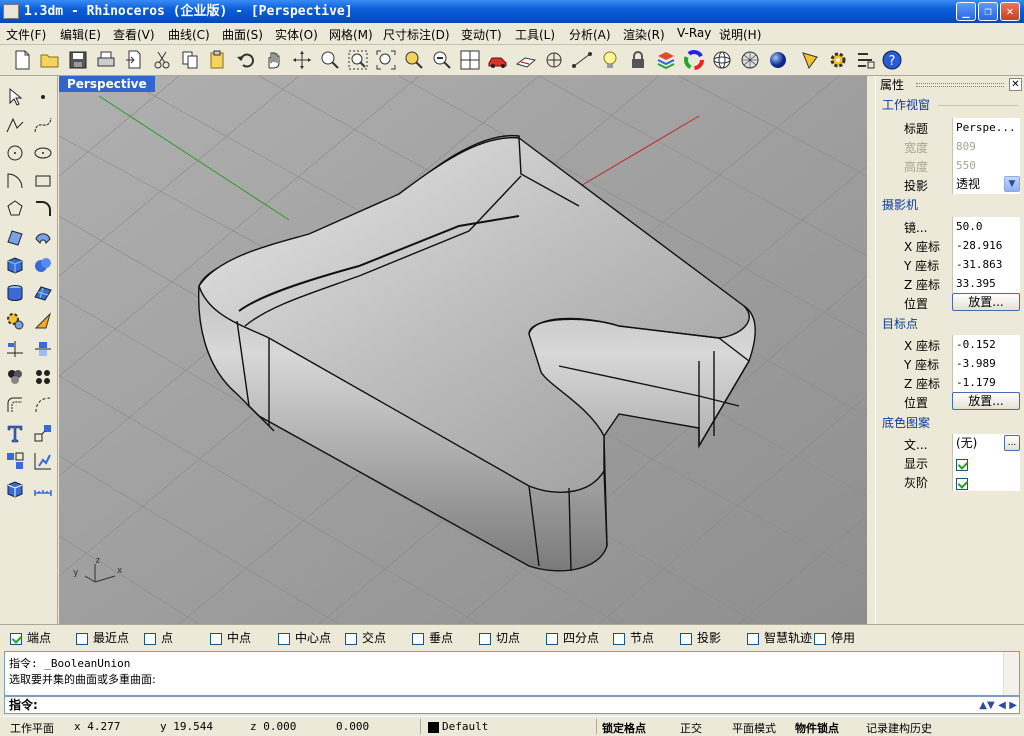 The height and width of the screenshot is (736, 1024). Describe the element at coordinates (1011, 673) in the screenshot. I see `command-scrollbar` at that location.